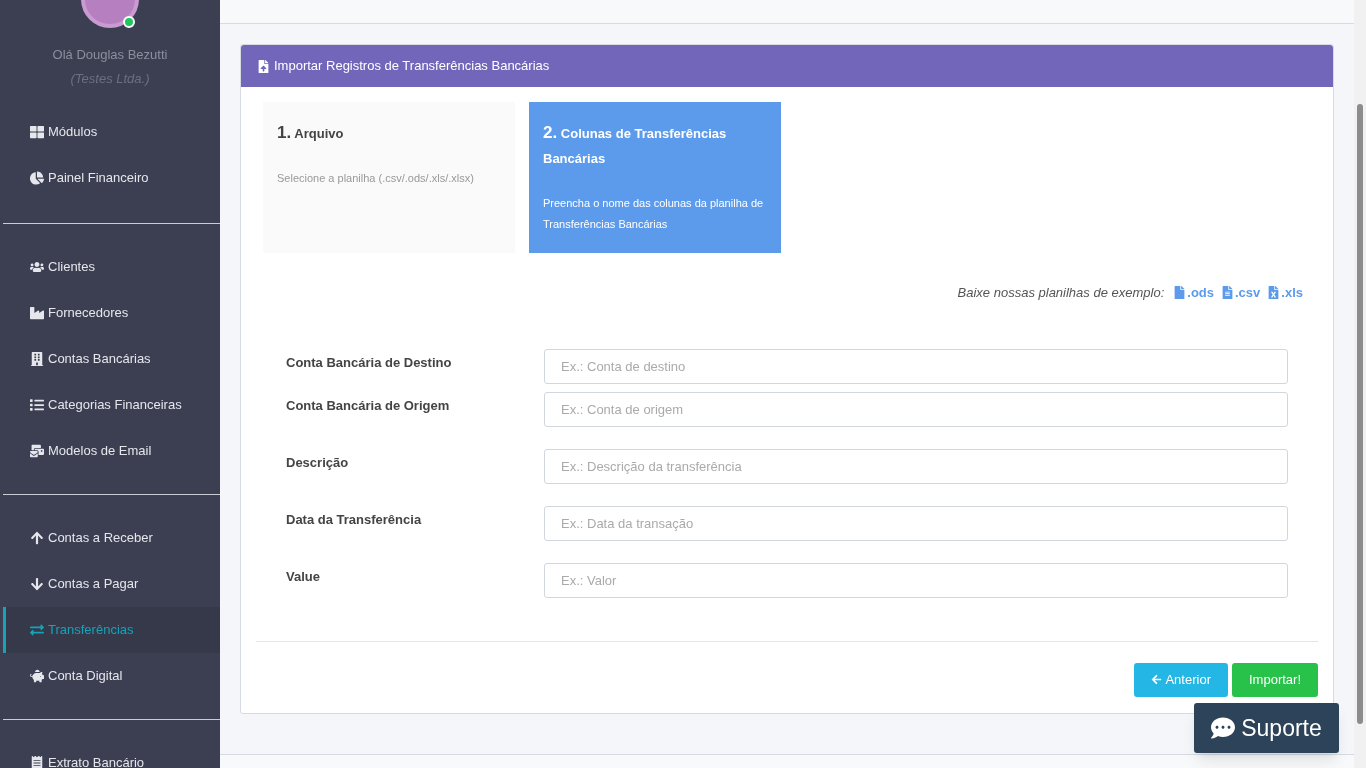  What do you see at coordinates (311, 133) in the screenshot?
I see `step-title: 1. Arquivo` at bounding box center [311, 133].